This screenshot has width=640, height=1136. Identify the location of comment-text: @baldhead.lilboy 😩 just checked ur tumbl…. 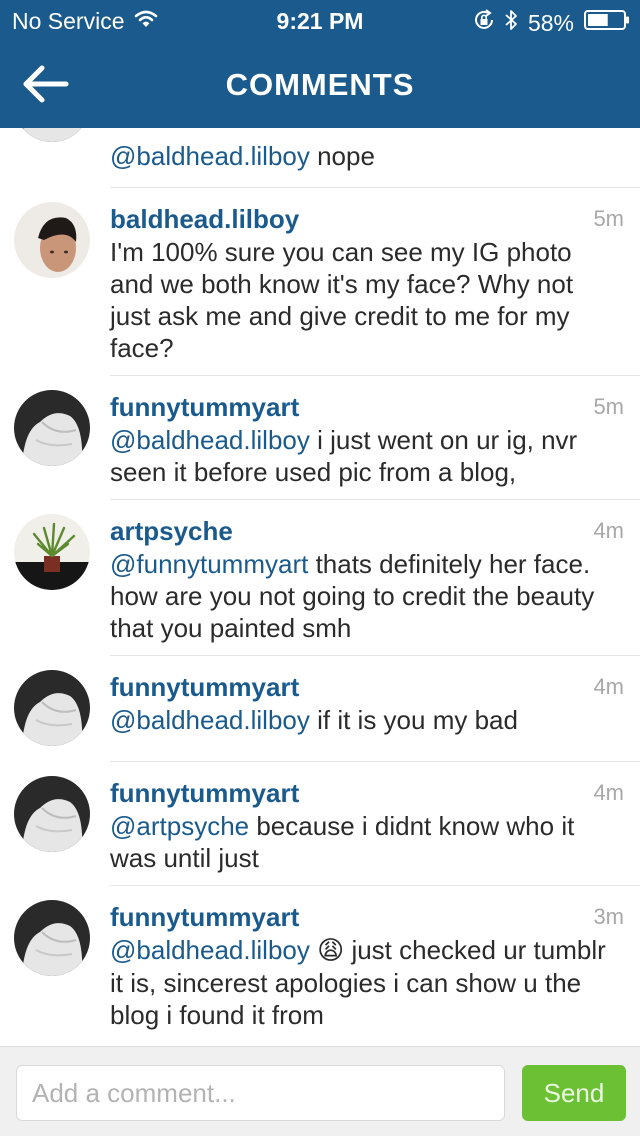
(361, 982).